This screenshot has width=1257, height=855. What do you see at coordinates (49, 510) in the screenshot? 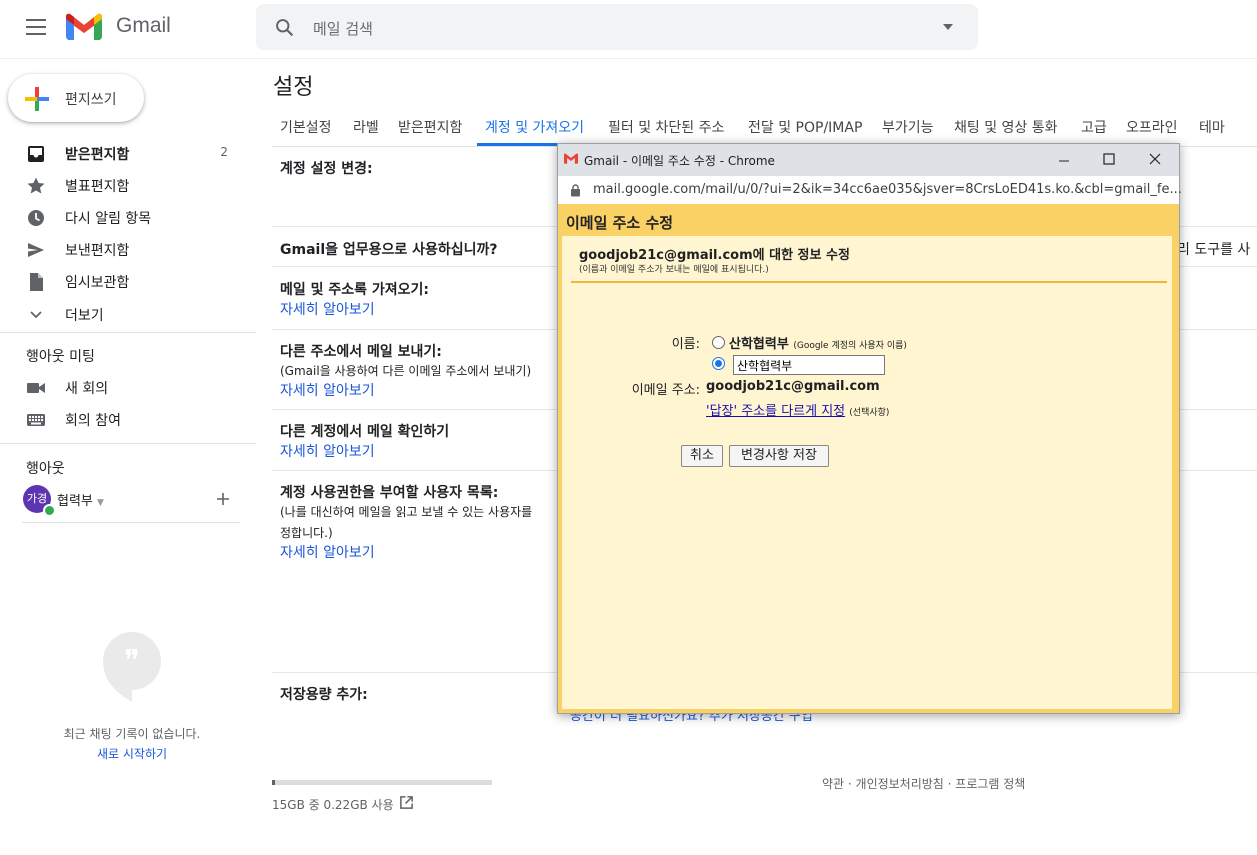
I see `online-status-icon` at bounding box center [49, 510].